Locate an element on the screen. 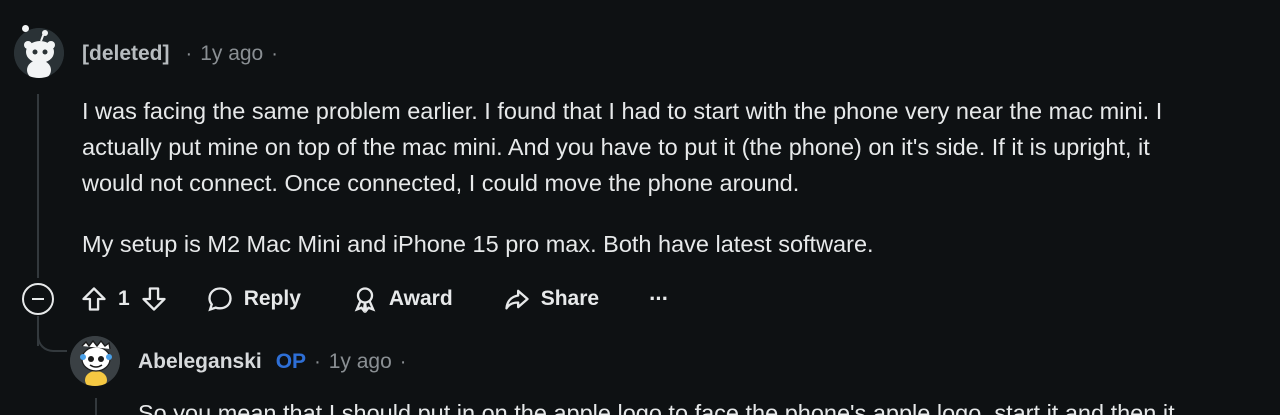 This screenshot has width=1280, height=415. share-button: Share is located at coordinates (551, 299).